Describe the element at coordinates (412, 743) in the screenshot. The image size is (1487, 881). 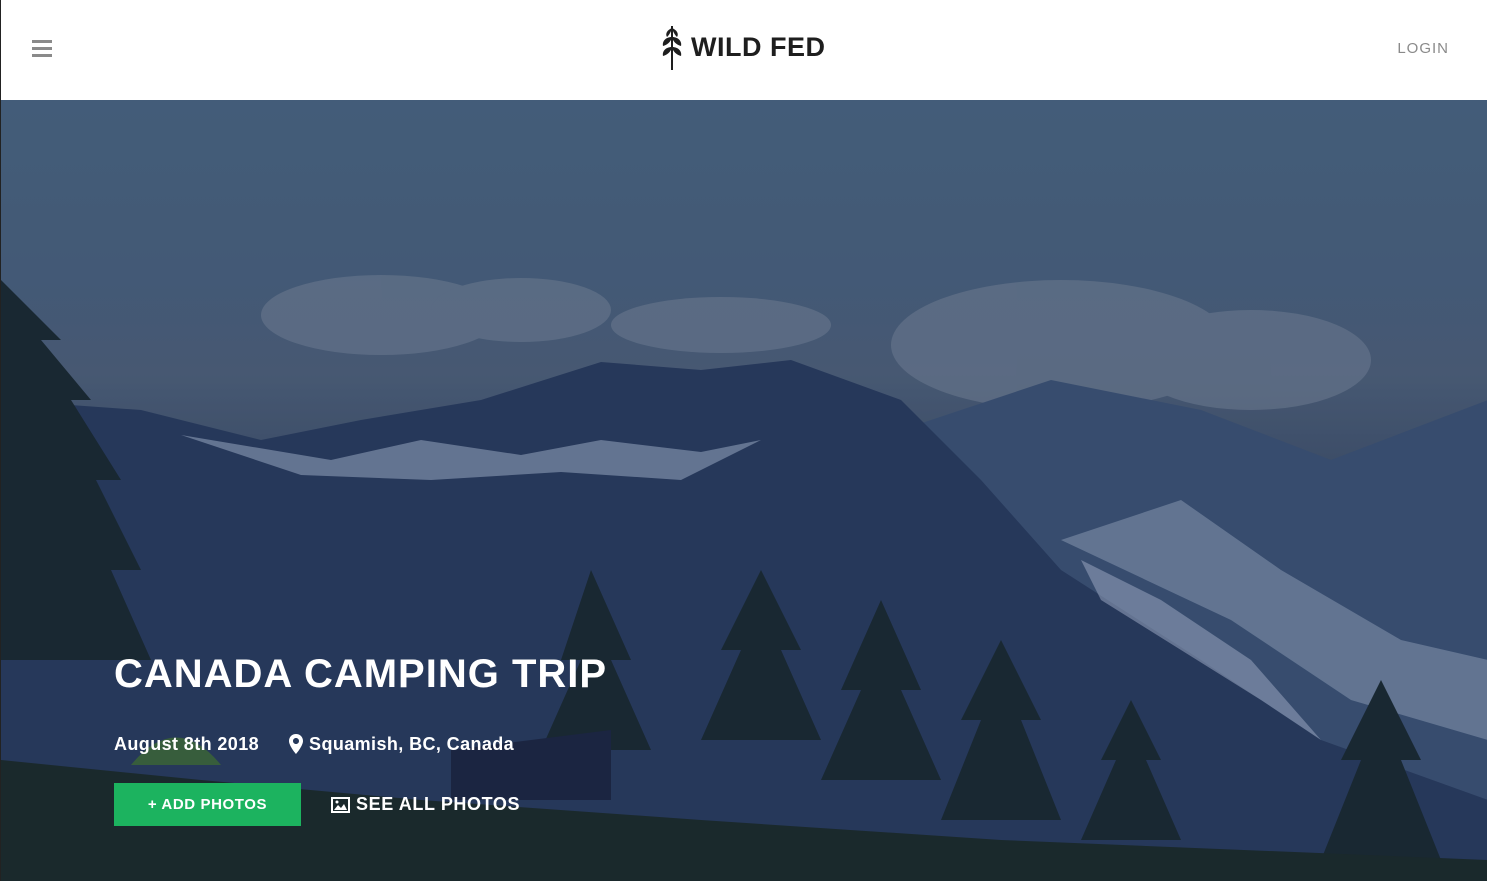
I see `trip-location: Squamish, BC, Canada` at that location.